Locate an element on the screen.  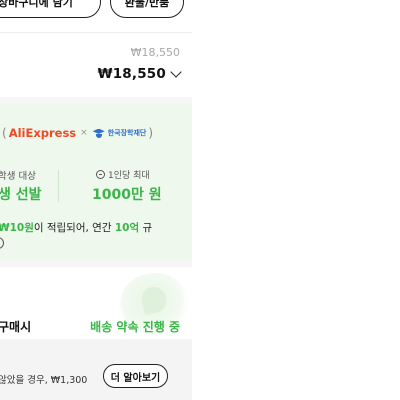
delivery-purchase-text: 구매시 is located at coordinates (16, 327).